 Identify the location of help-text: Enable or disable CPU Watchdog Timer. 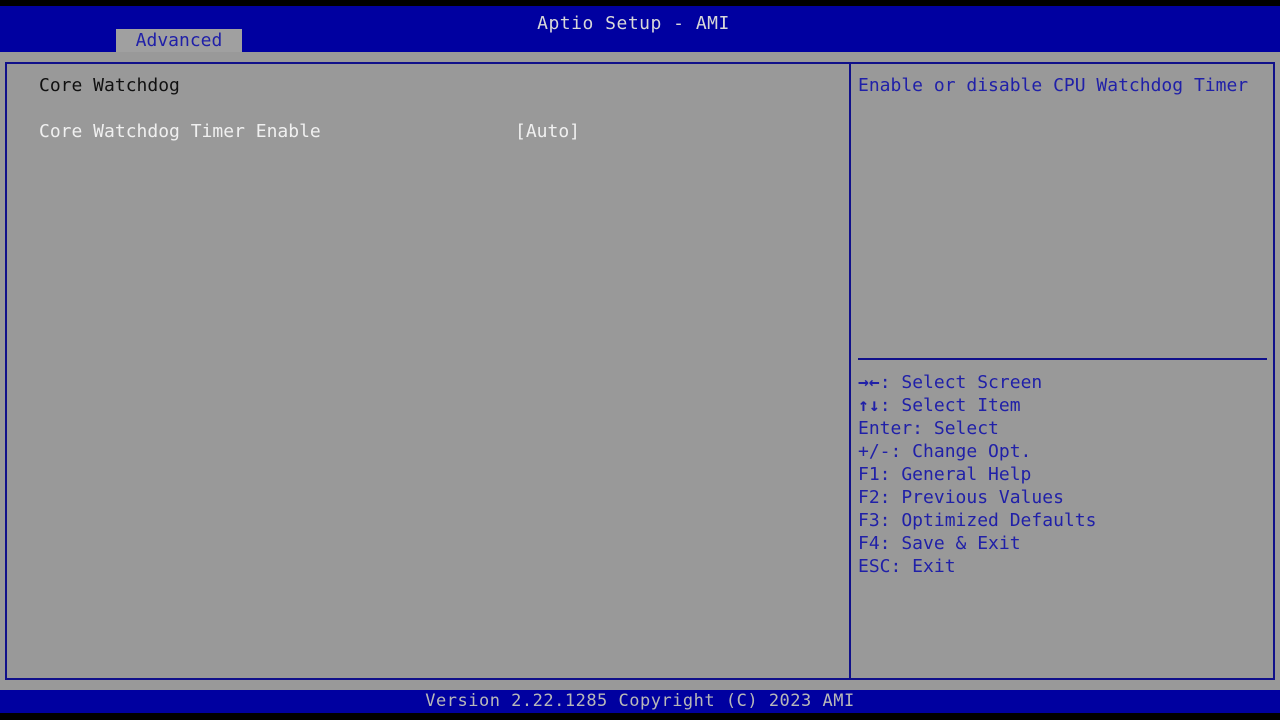
(1053, 85).